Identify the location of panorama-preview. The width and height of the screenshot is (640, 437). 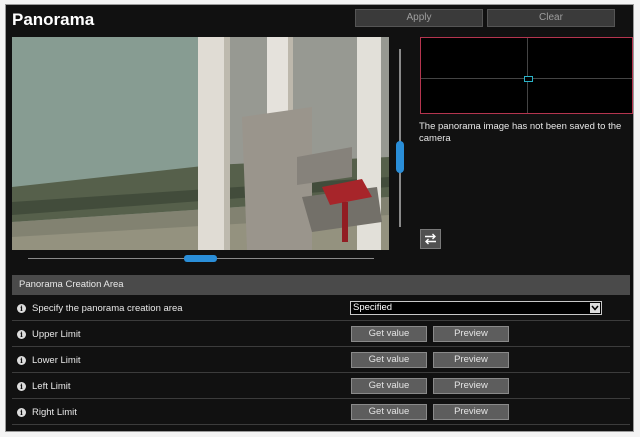
(526, 75).